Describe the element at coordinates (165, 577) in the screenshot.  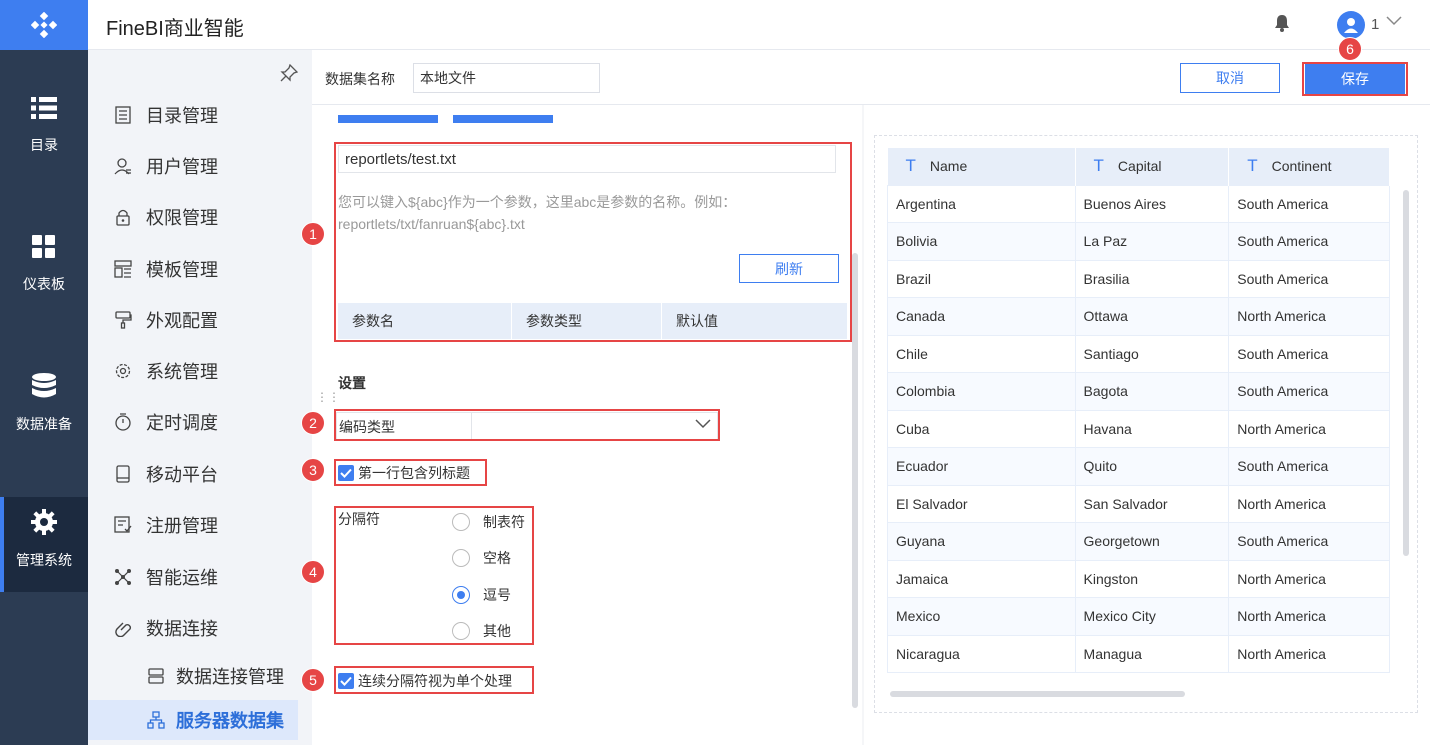
I see `sidebar-item-ops: 智能运维` at that location.